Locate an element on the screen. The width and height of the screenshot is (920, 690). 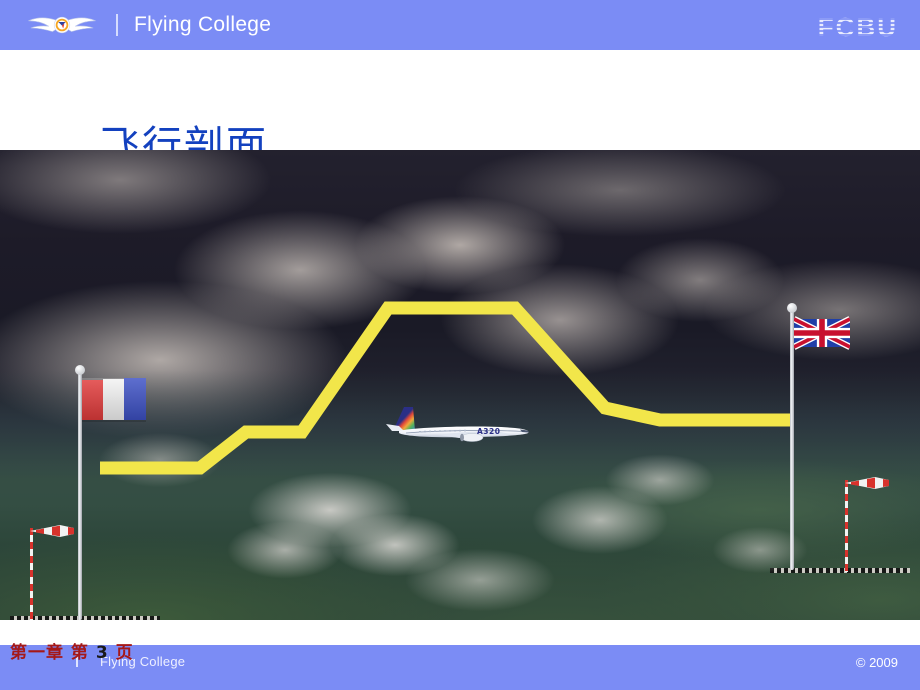
slide-header: Flying College FCBU is located at coordinates (460, 25).